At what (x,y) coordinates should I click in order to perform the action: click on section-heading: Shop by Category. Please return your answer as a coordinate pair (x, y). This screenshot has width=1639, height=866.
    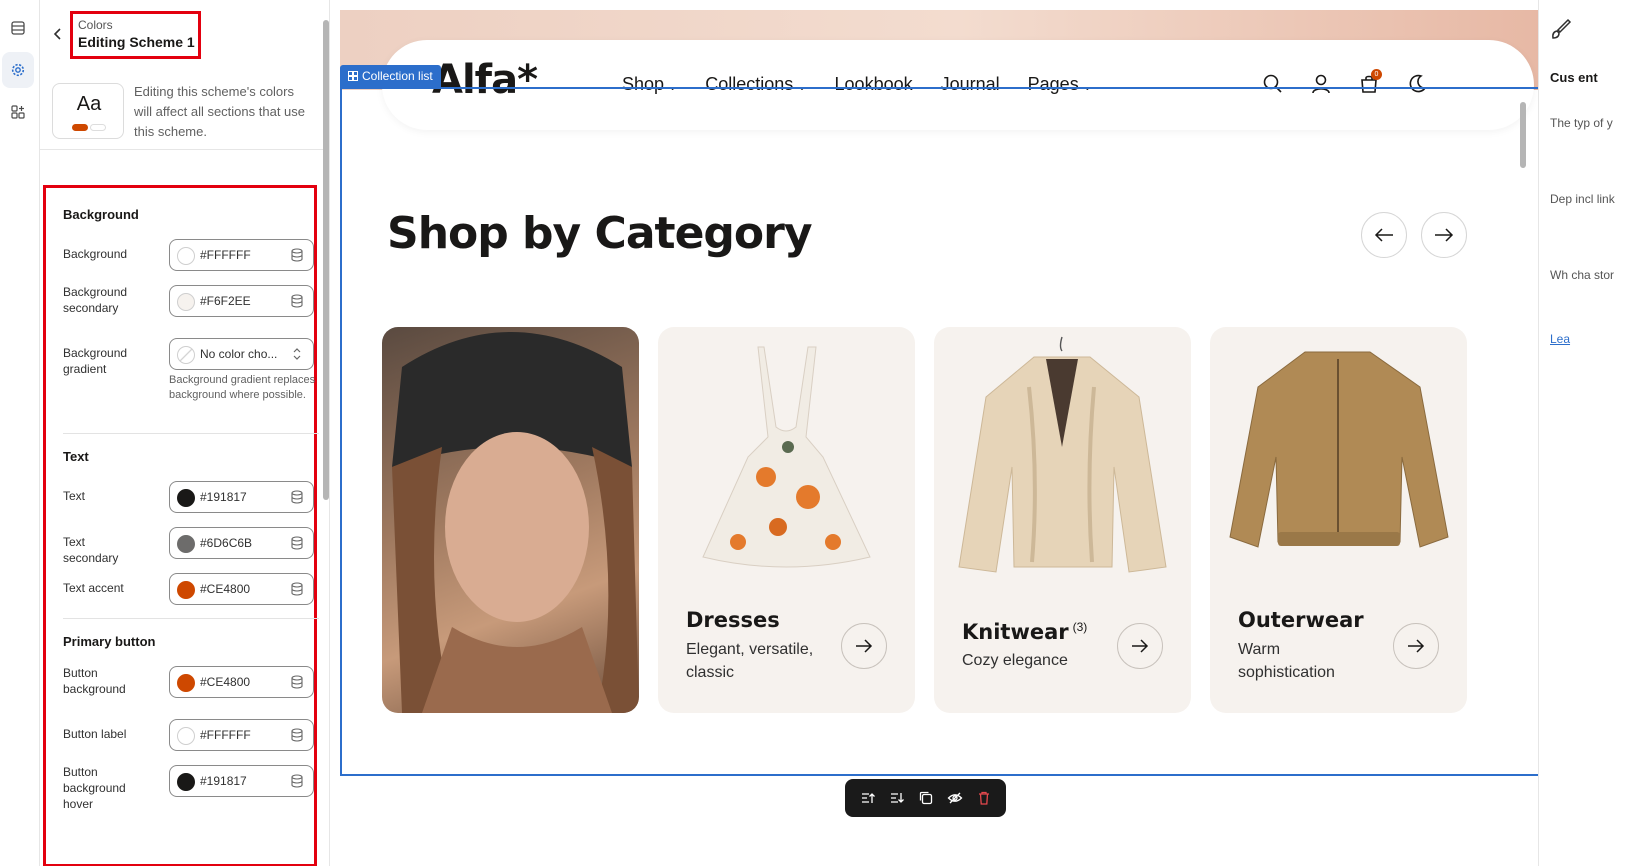
    Looking at the image, I should click on (600, 233).